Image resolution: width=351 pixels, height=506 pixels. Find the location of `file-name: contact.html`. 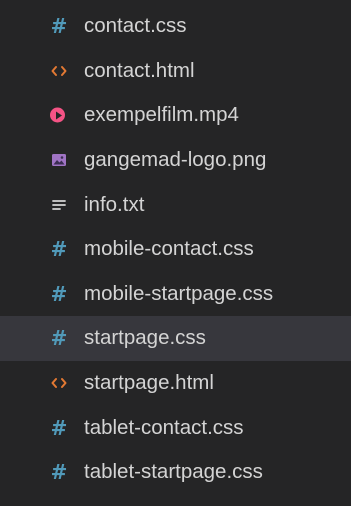

file-name: contact.html is located at coordinates (139, 70).